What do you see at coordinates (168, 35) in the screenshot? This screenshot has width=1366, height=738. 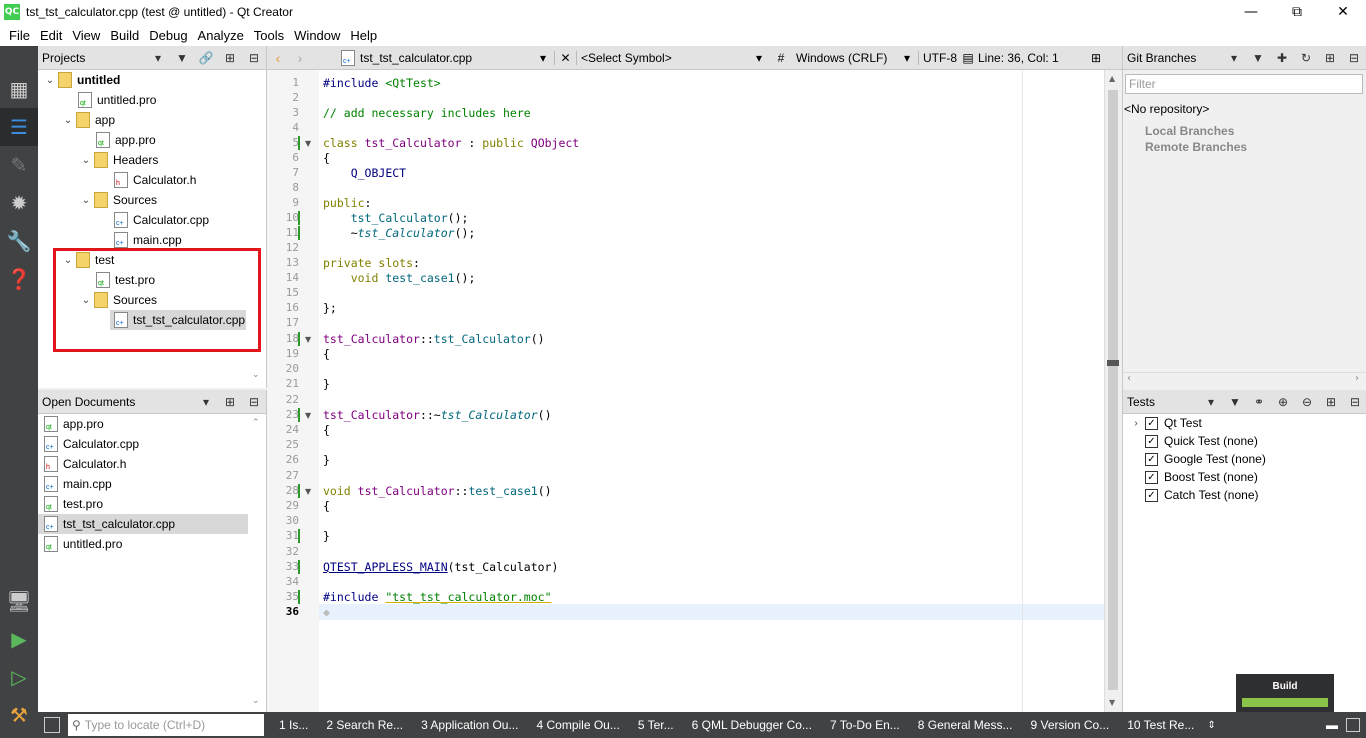 I see `menu-debug: Debug` at bounding box center [168, 35].